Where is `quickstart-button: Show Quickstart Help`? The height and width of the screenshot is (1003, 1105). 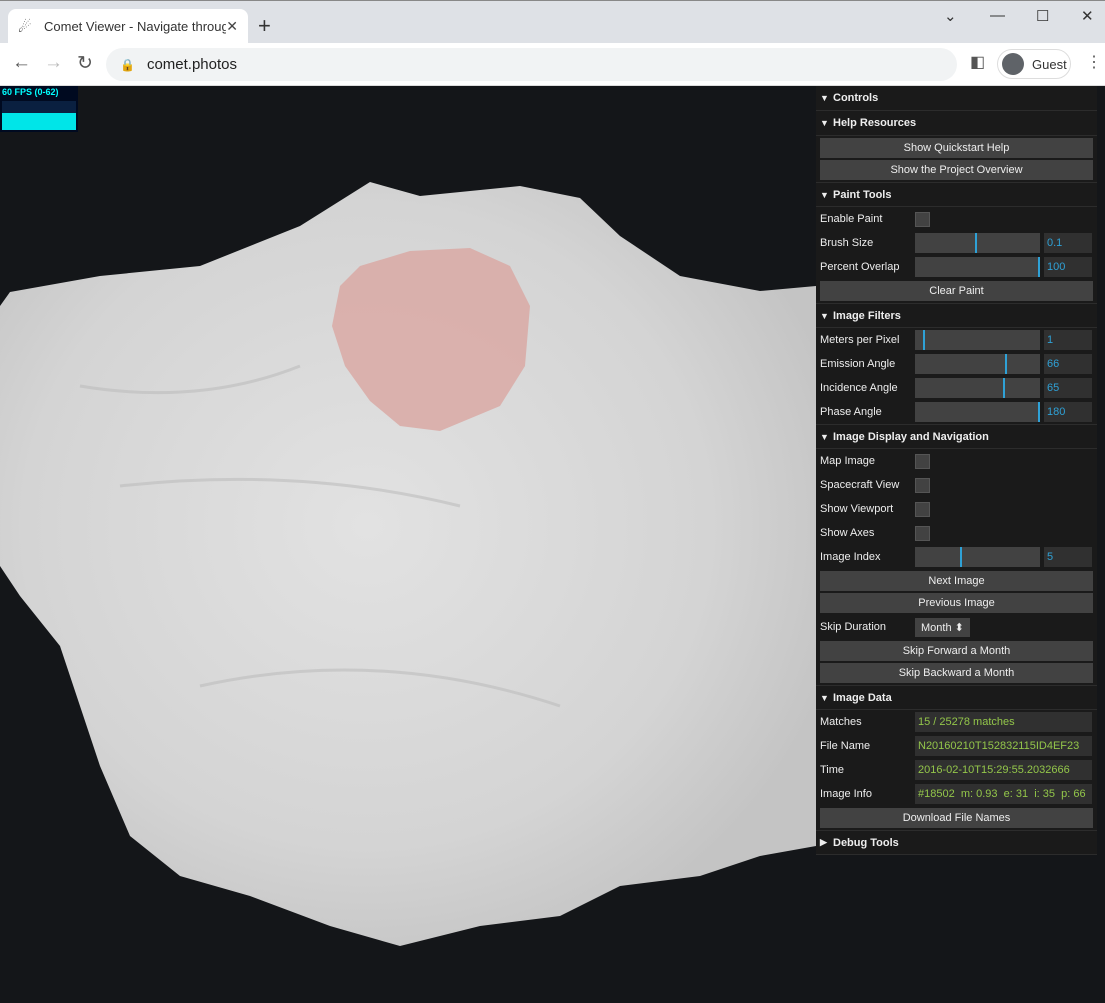
quickstart-button: Show Quickstart Help is located at coordinates (956, 148).